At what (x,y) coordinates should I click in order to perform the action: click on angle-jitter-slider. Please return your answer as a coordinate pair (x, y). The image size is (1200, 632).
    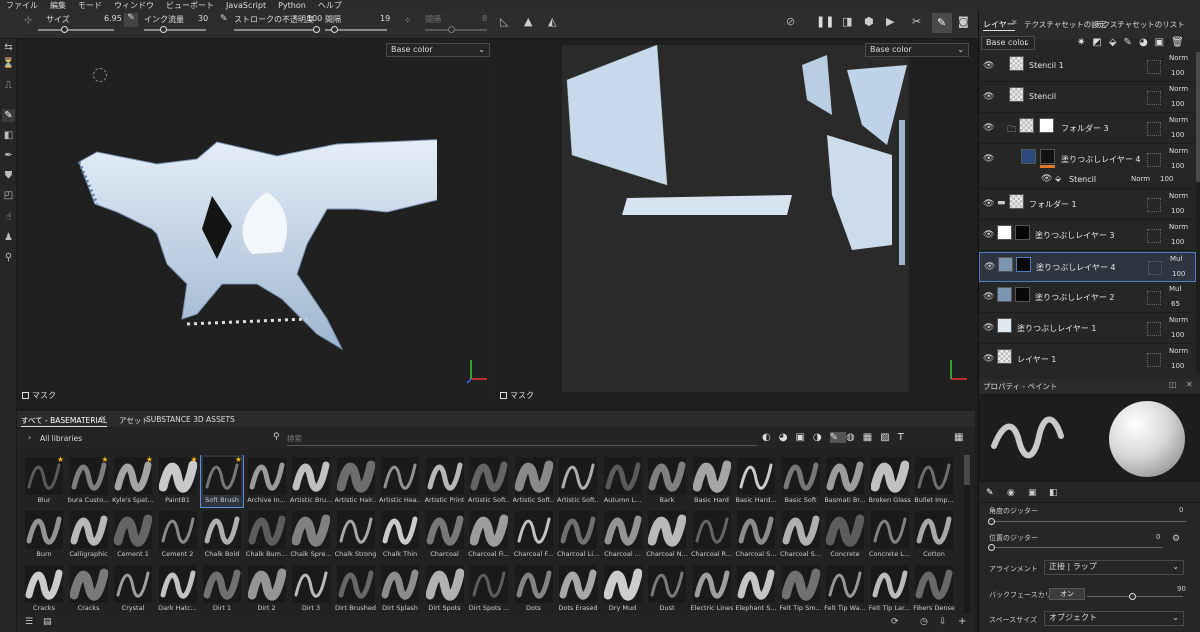
    Looking at the image, I should click on (1088, 521).